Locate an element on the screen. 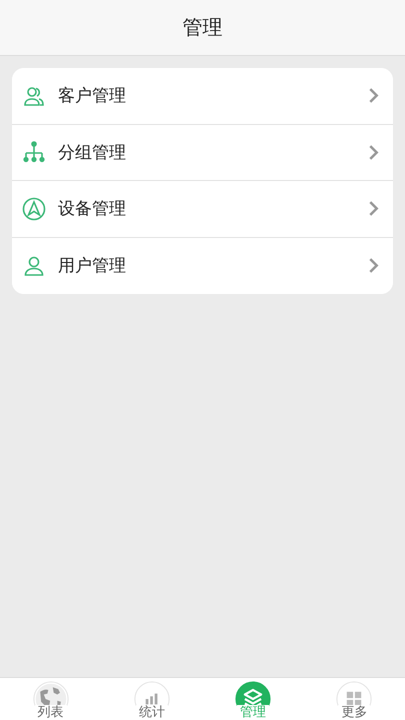 The height and width of the screenshot is (720, 405). user-icon is located at coordinates (34, 266).